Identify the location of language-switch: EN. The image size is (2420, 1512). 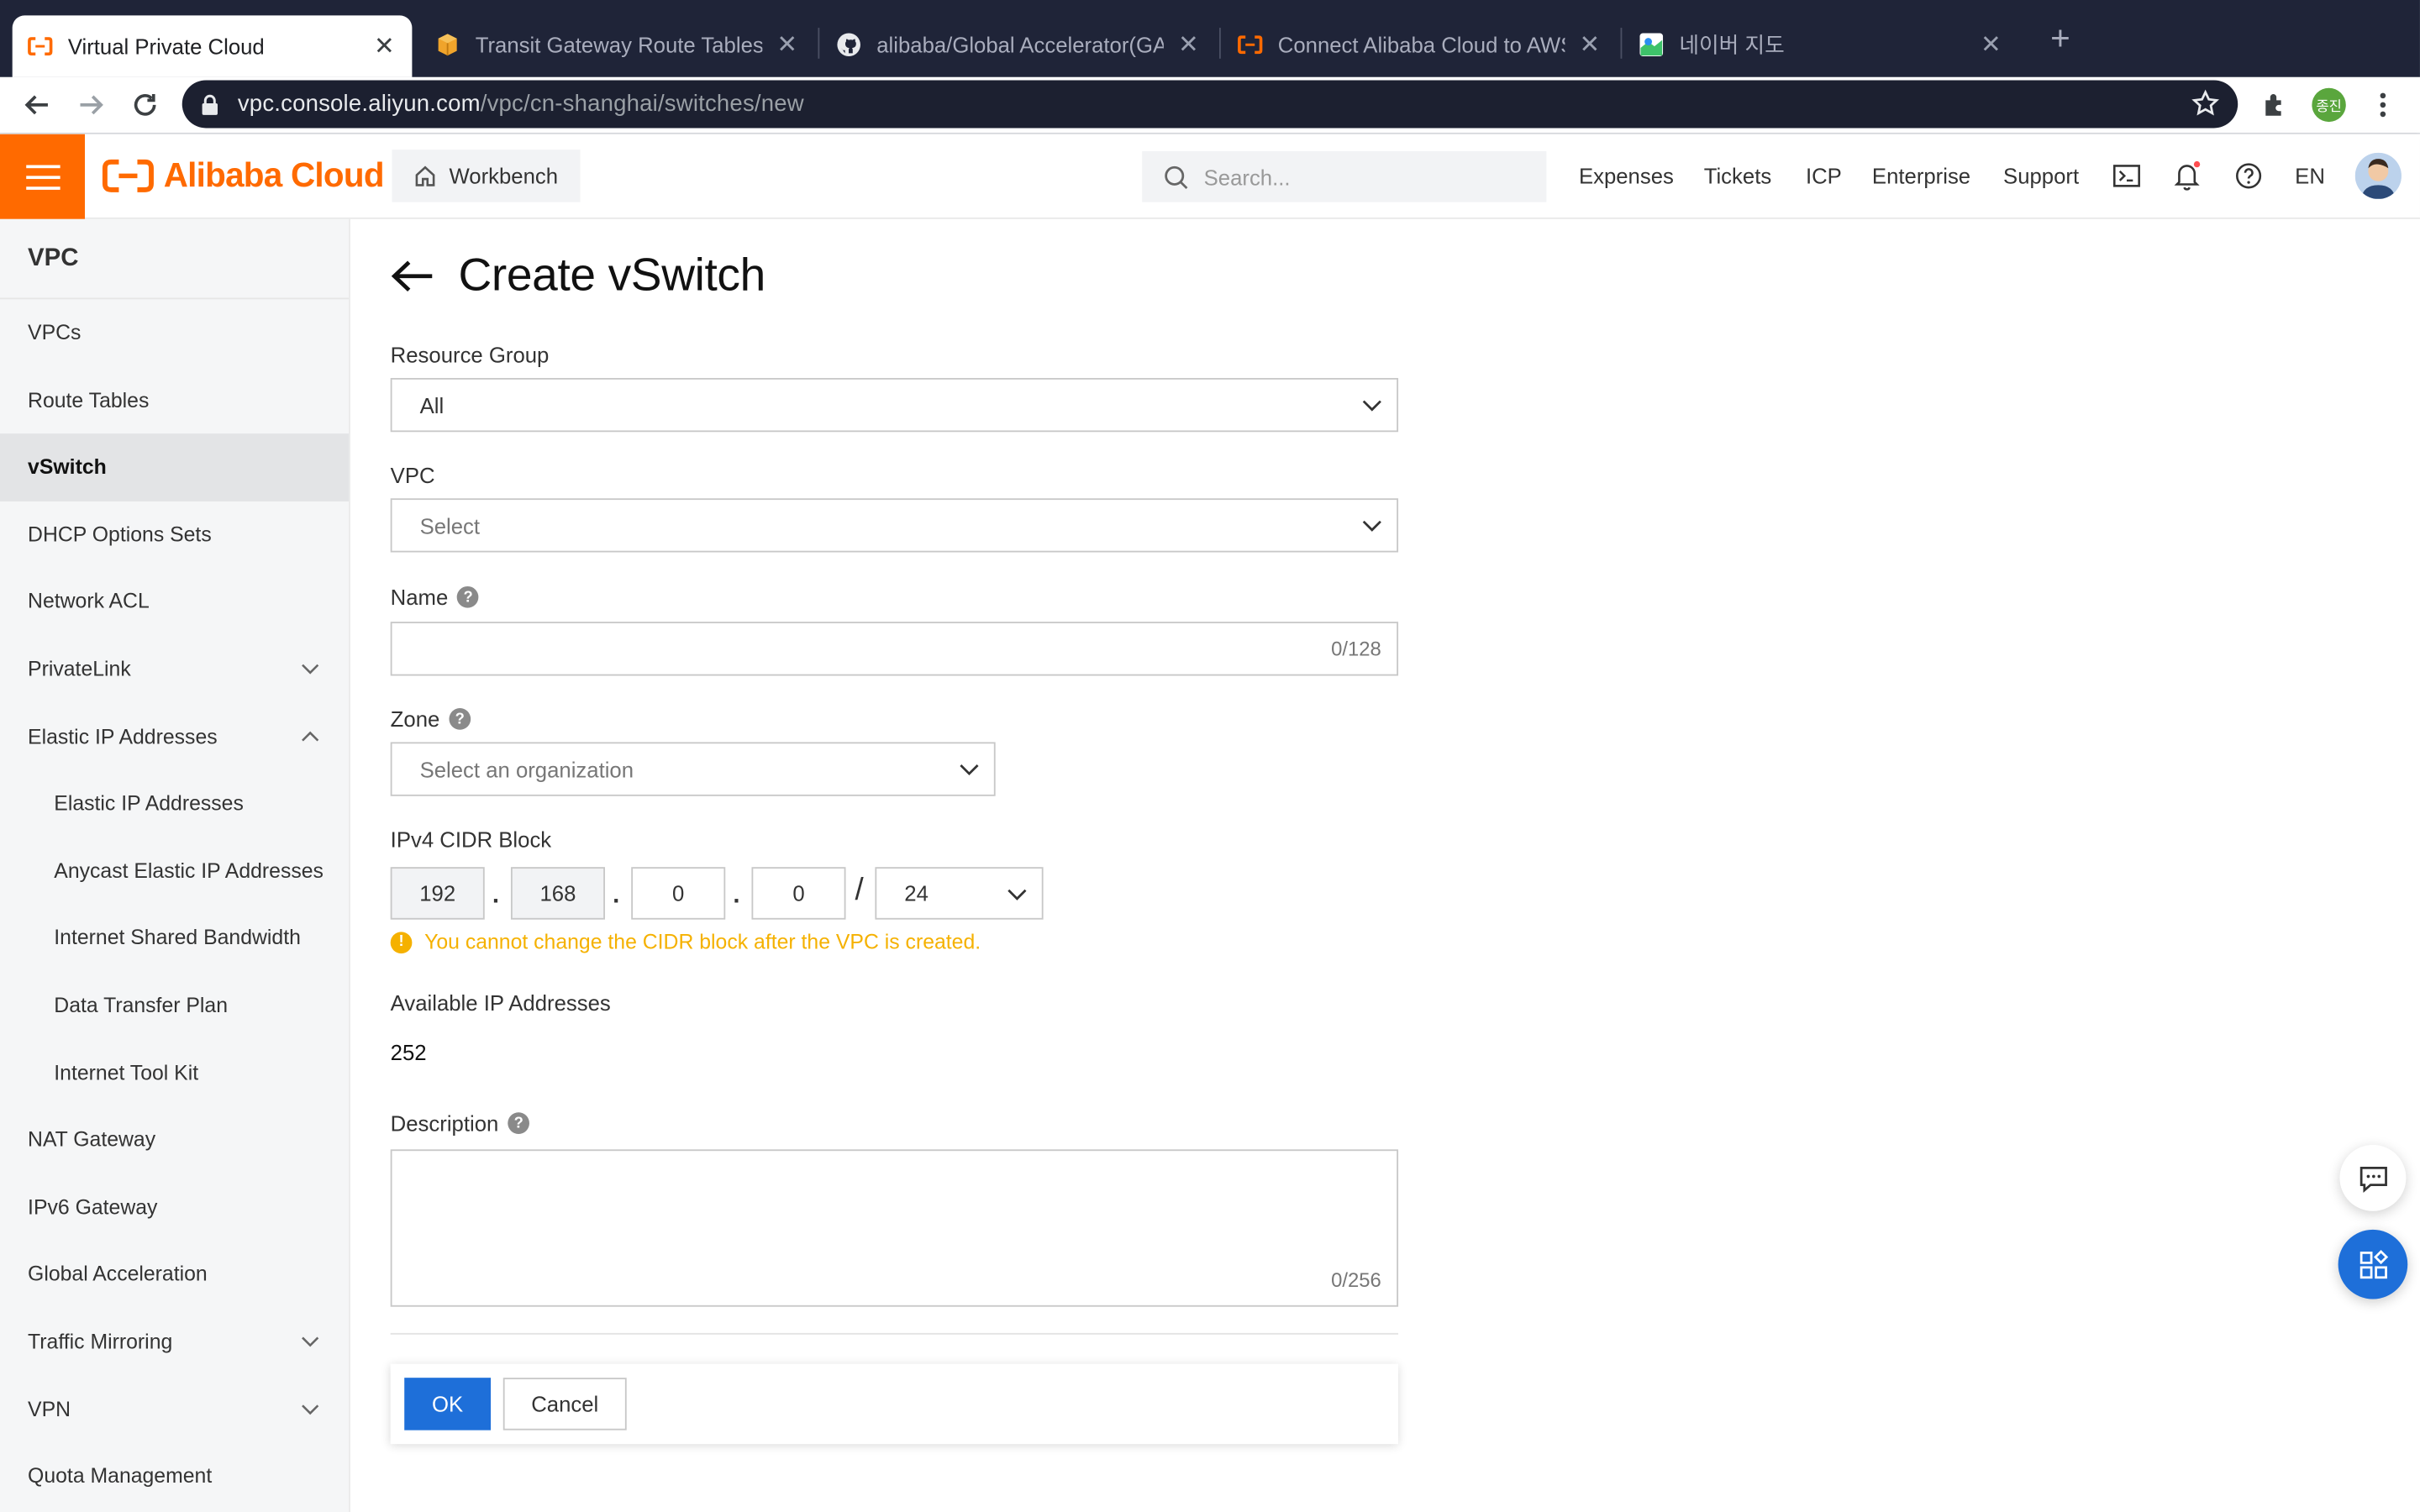
(2310, 176).